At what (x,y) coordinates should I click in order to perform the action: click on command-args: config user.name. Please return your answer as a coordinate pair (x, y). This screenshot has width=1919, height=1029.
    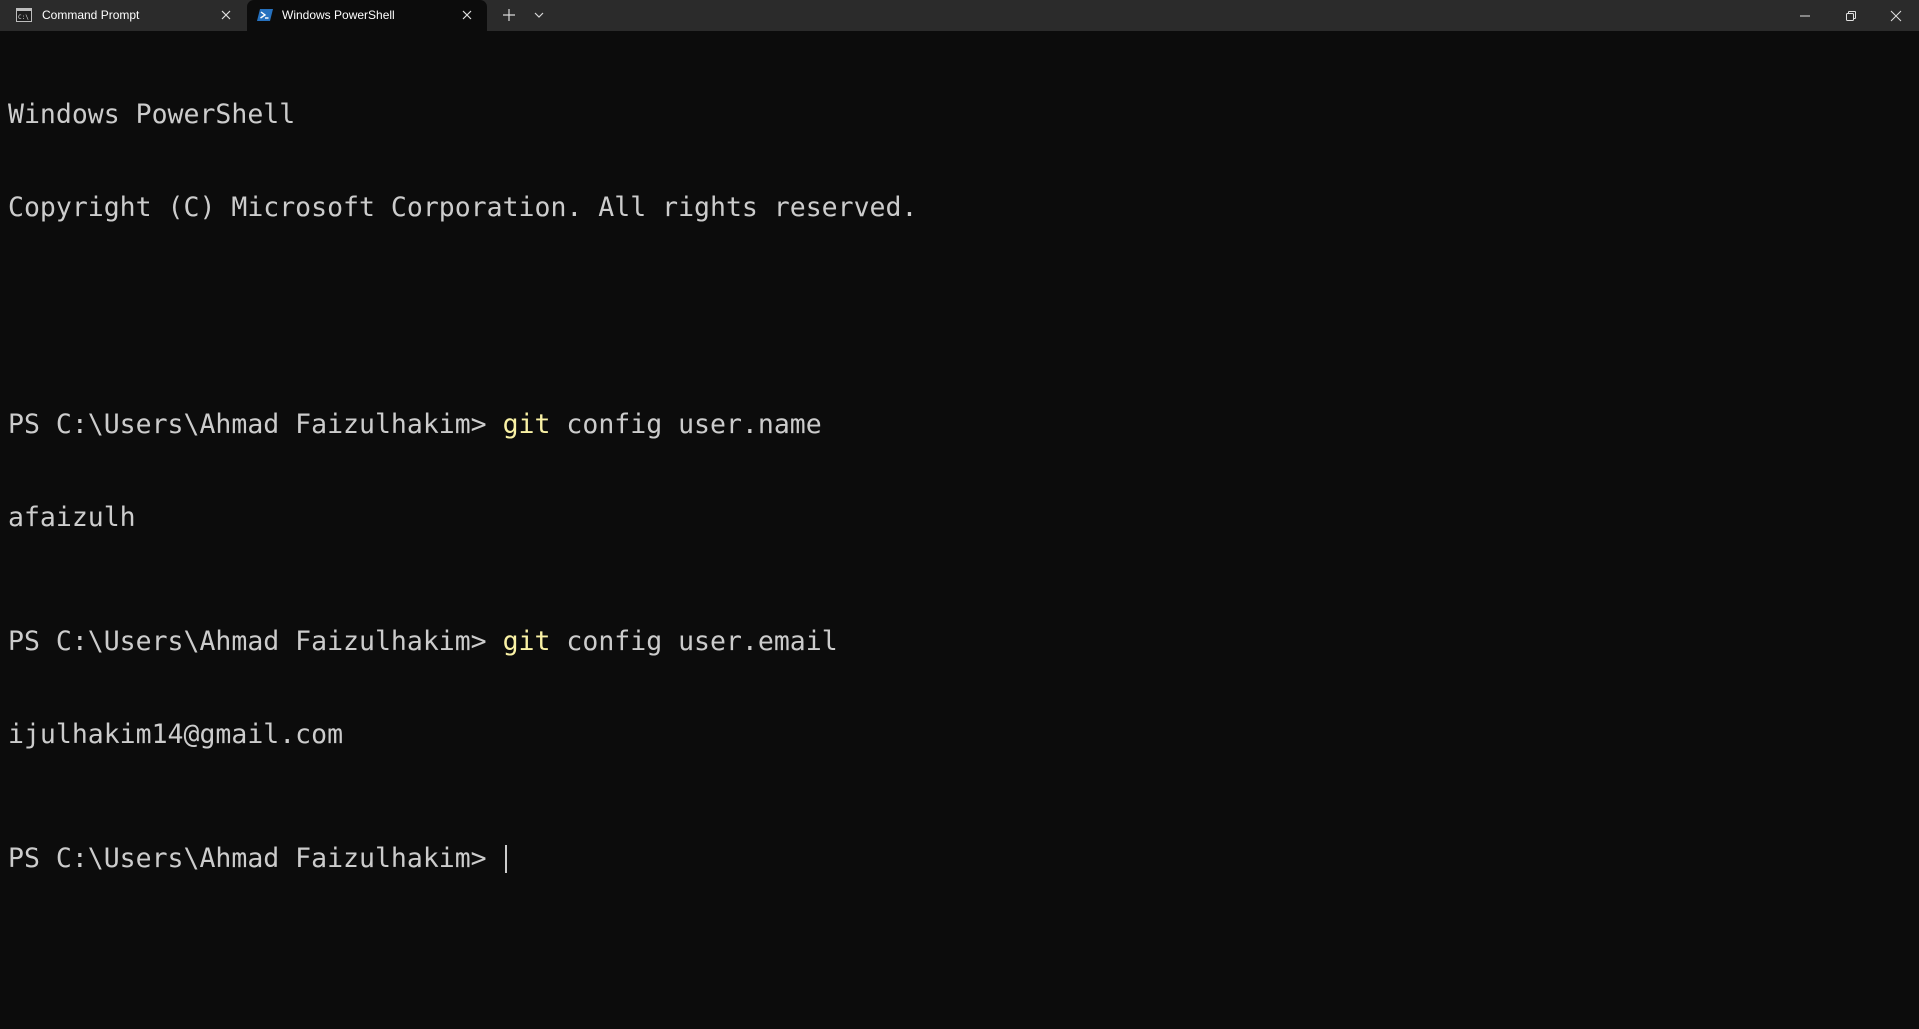
    Looking at the image, I should click on (686, 424).